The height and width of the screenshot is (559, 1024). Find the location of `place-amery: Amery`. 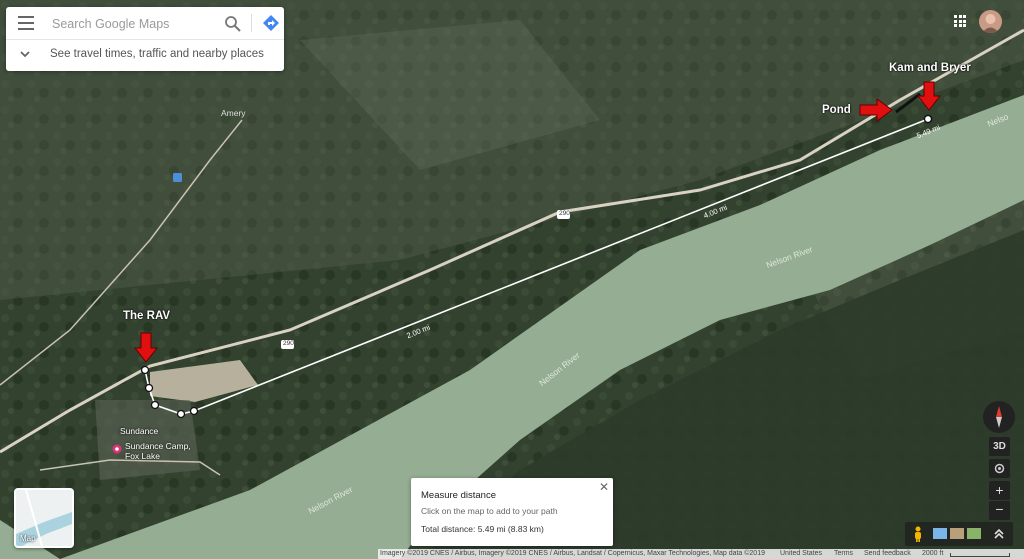

place-amery: Amery is located at coordinates (233, 113).